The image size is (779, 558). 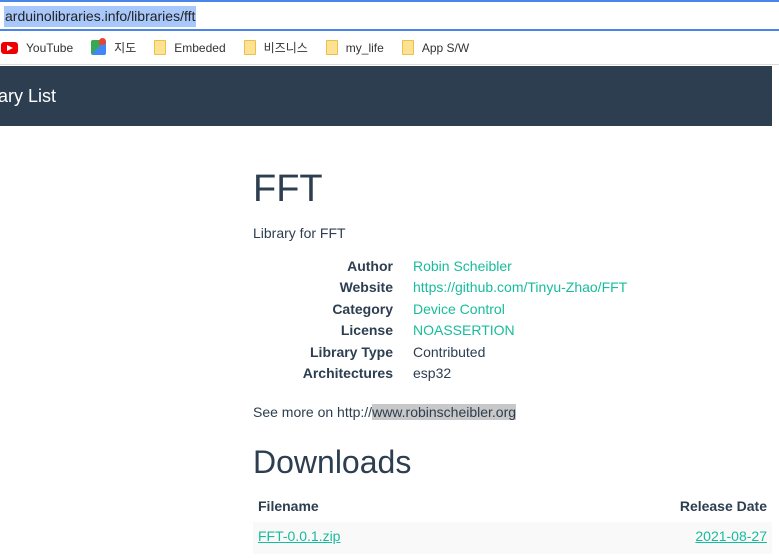 I want to click on bookmark-label: Embeded, so click(x=200, y=47).